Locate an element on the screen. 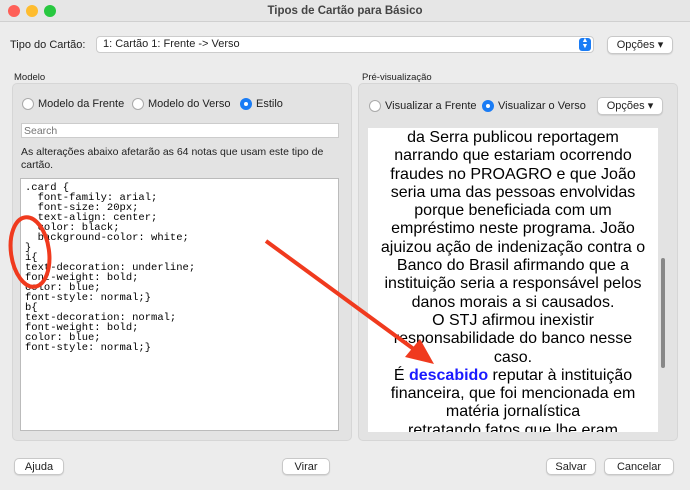  annotation-arrowhead is located at coordinates (419, 351).